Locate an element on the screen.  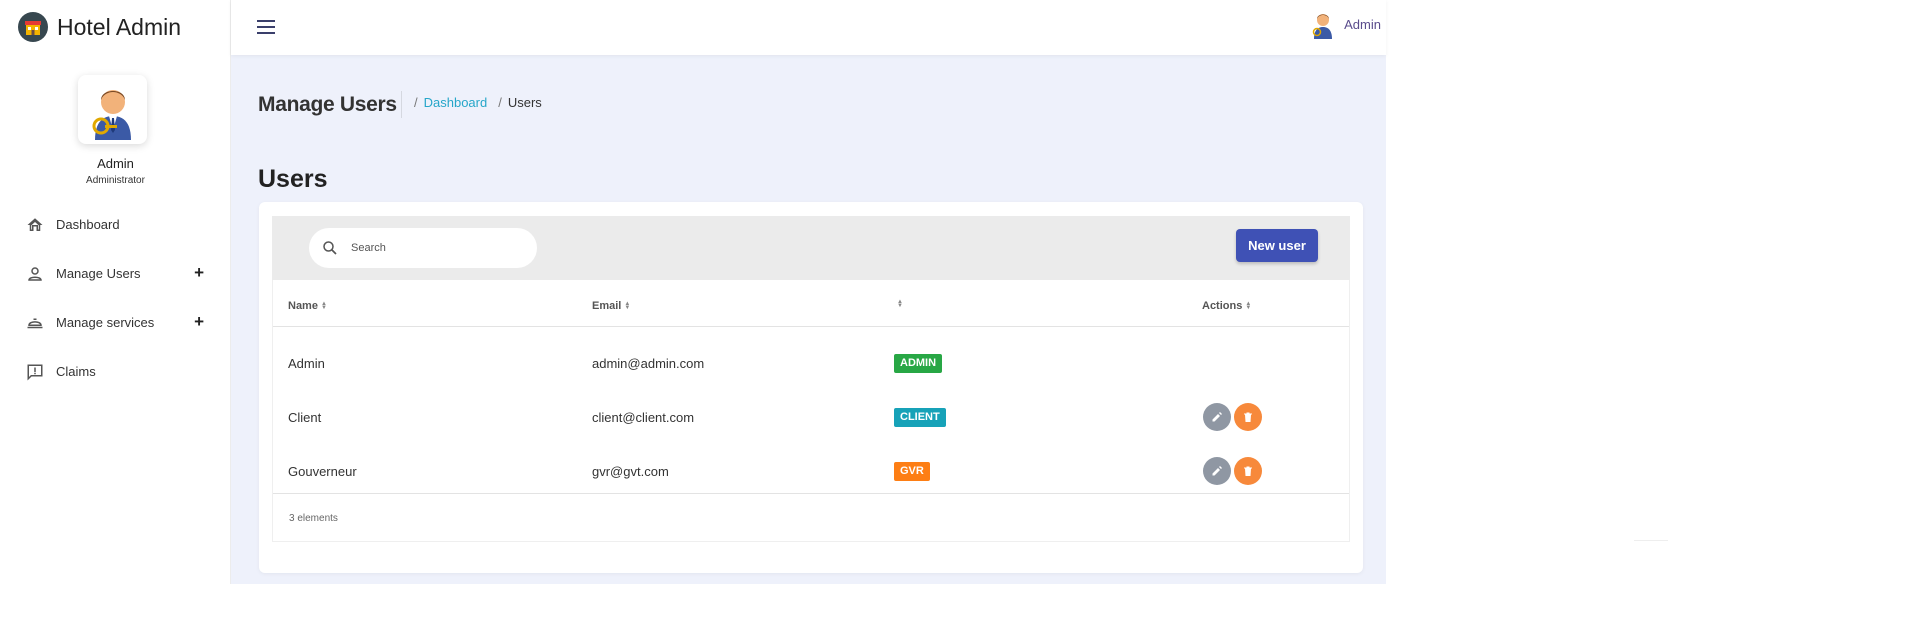
table-header: Name ▲ ▼ Email ▲ ▼ ▲ ▼ Actions ▲ ▼ is located at coordinates (811, 303).